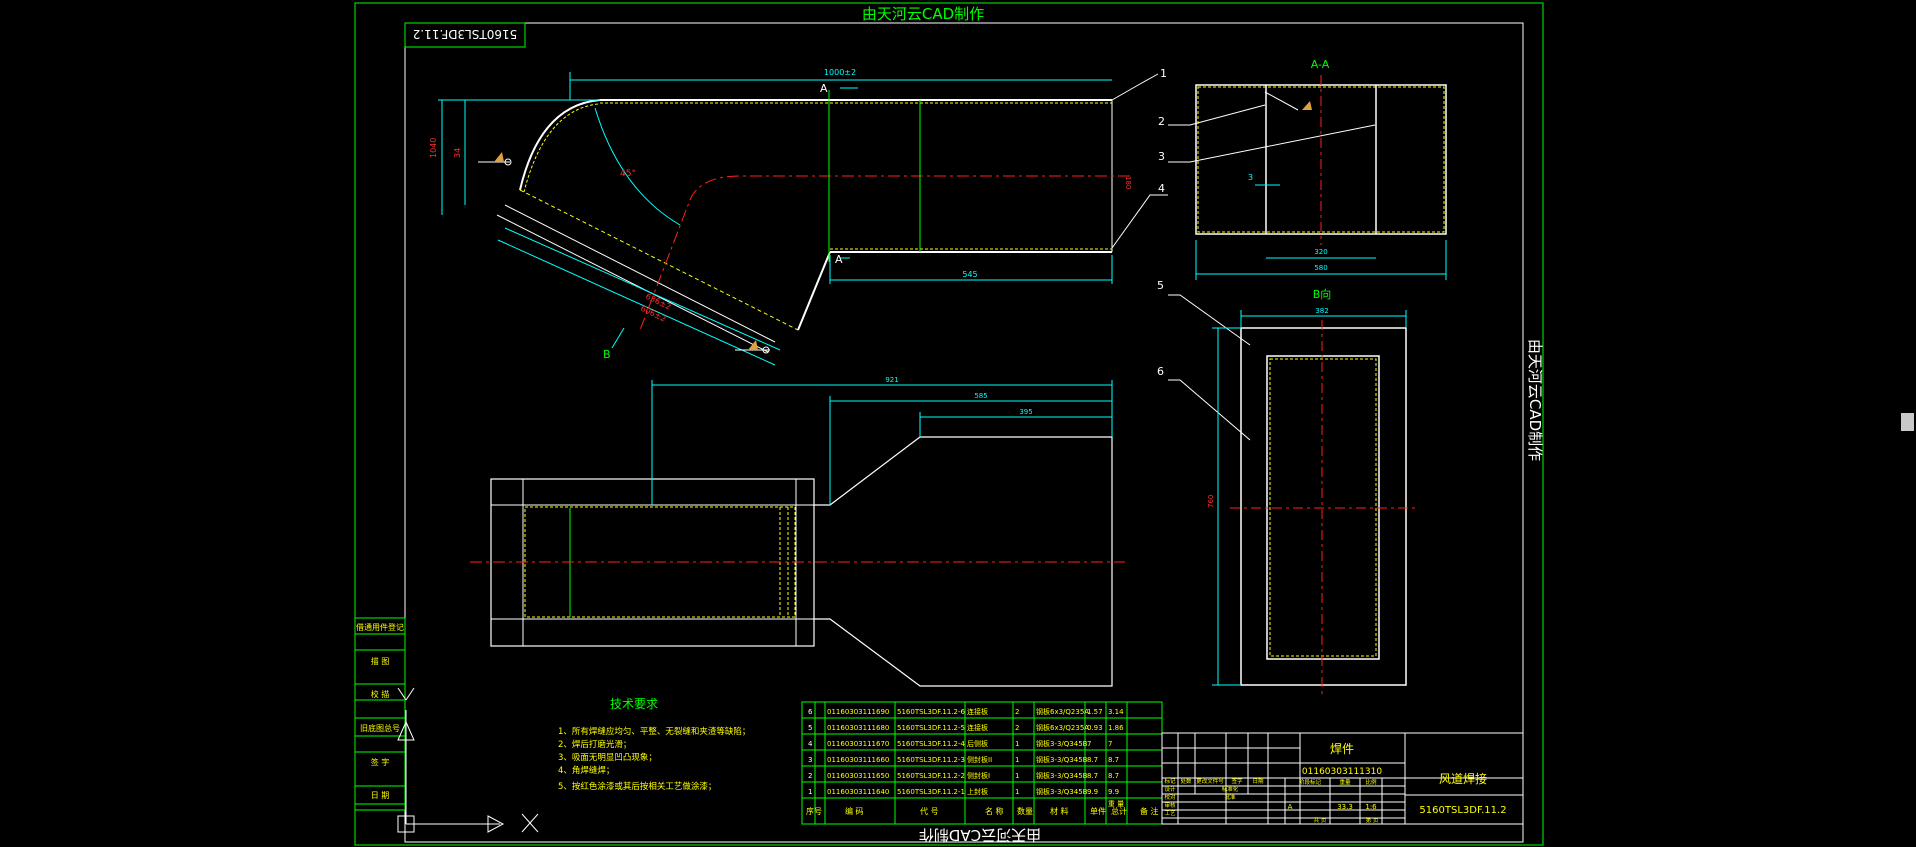 This screenshot has width=1916, height=847. What do you see at coordinates (634, 704) in the screenshot?
I see `tech-req-title: 技术要求` at bounding box center [634, 704].